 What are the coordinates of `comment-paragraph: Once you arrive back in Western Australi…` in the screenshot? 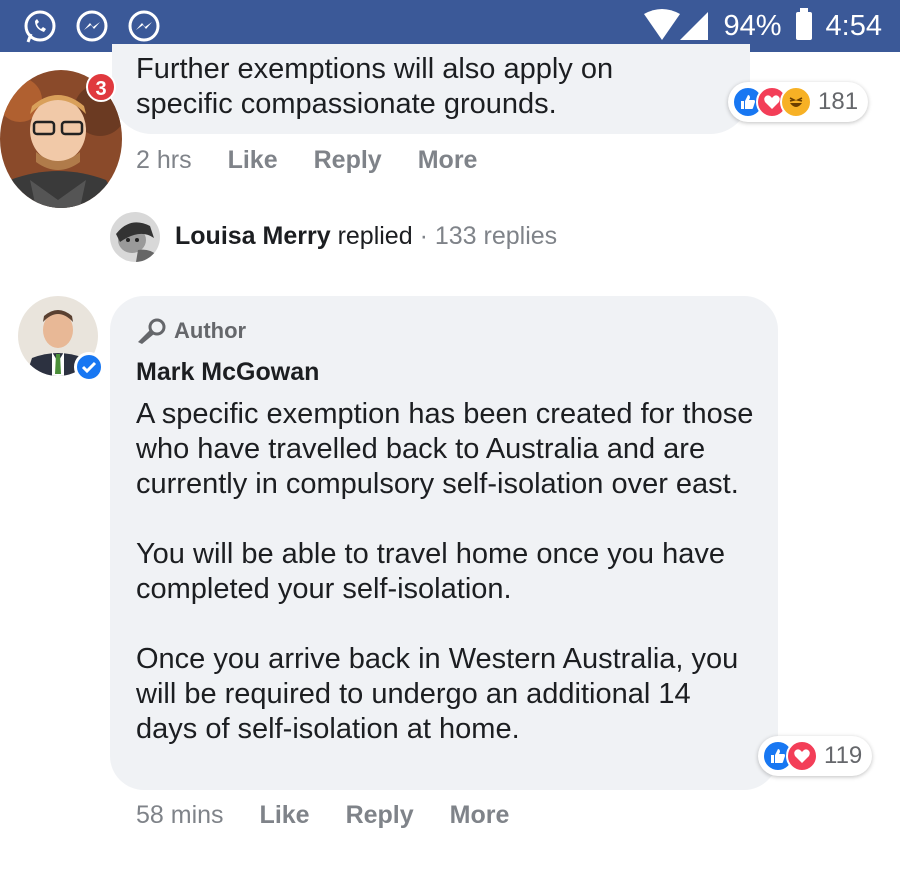 It's located at (437, 694).